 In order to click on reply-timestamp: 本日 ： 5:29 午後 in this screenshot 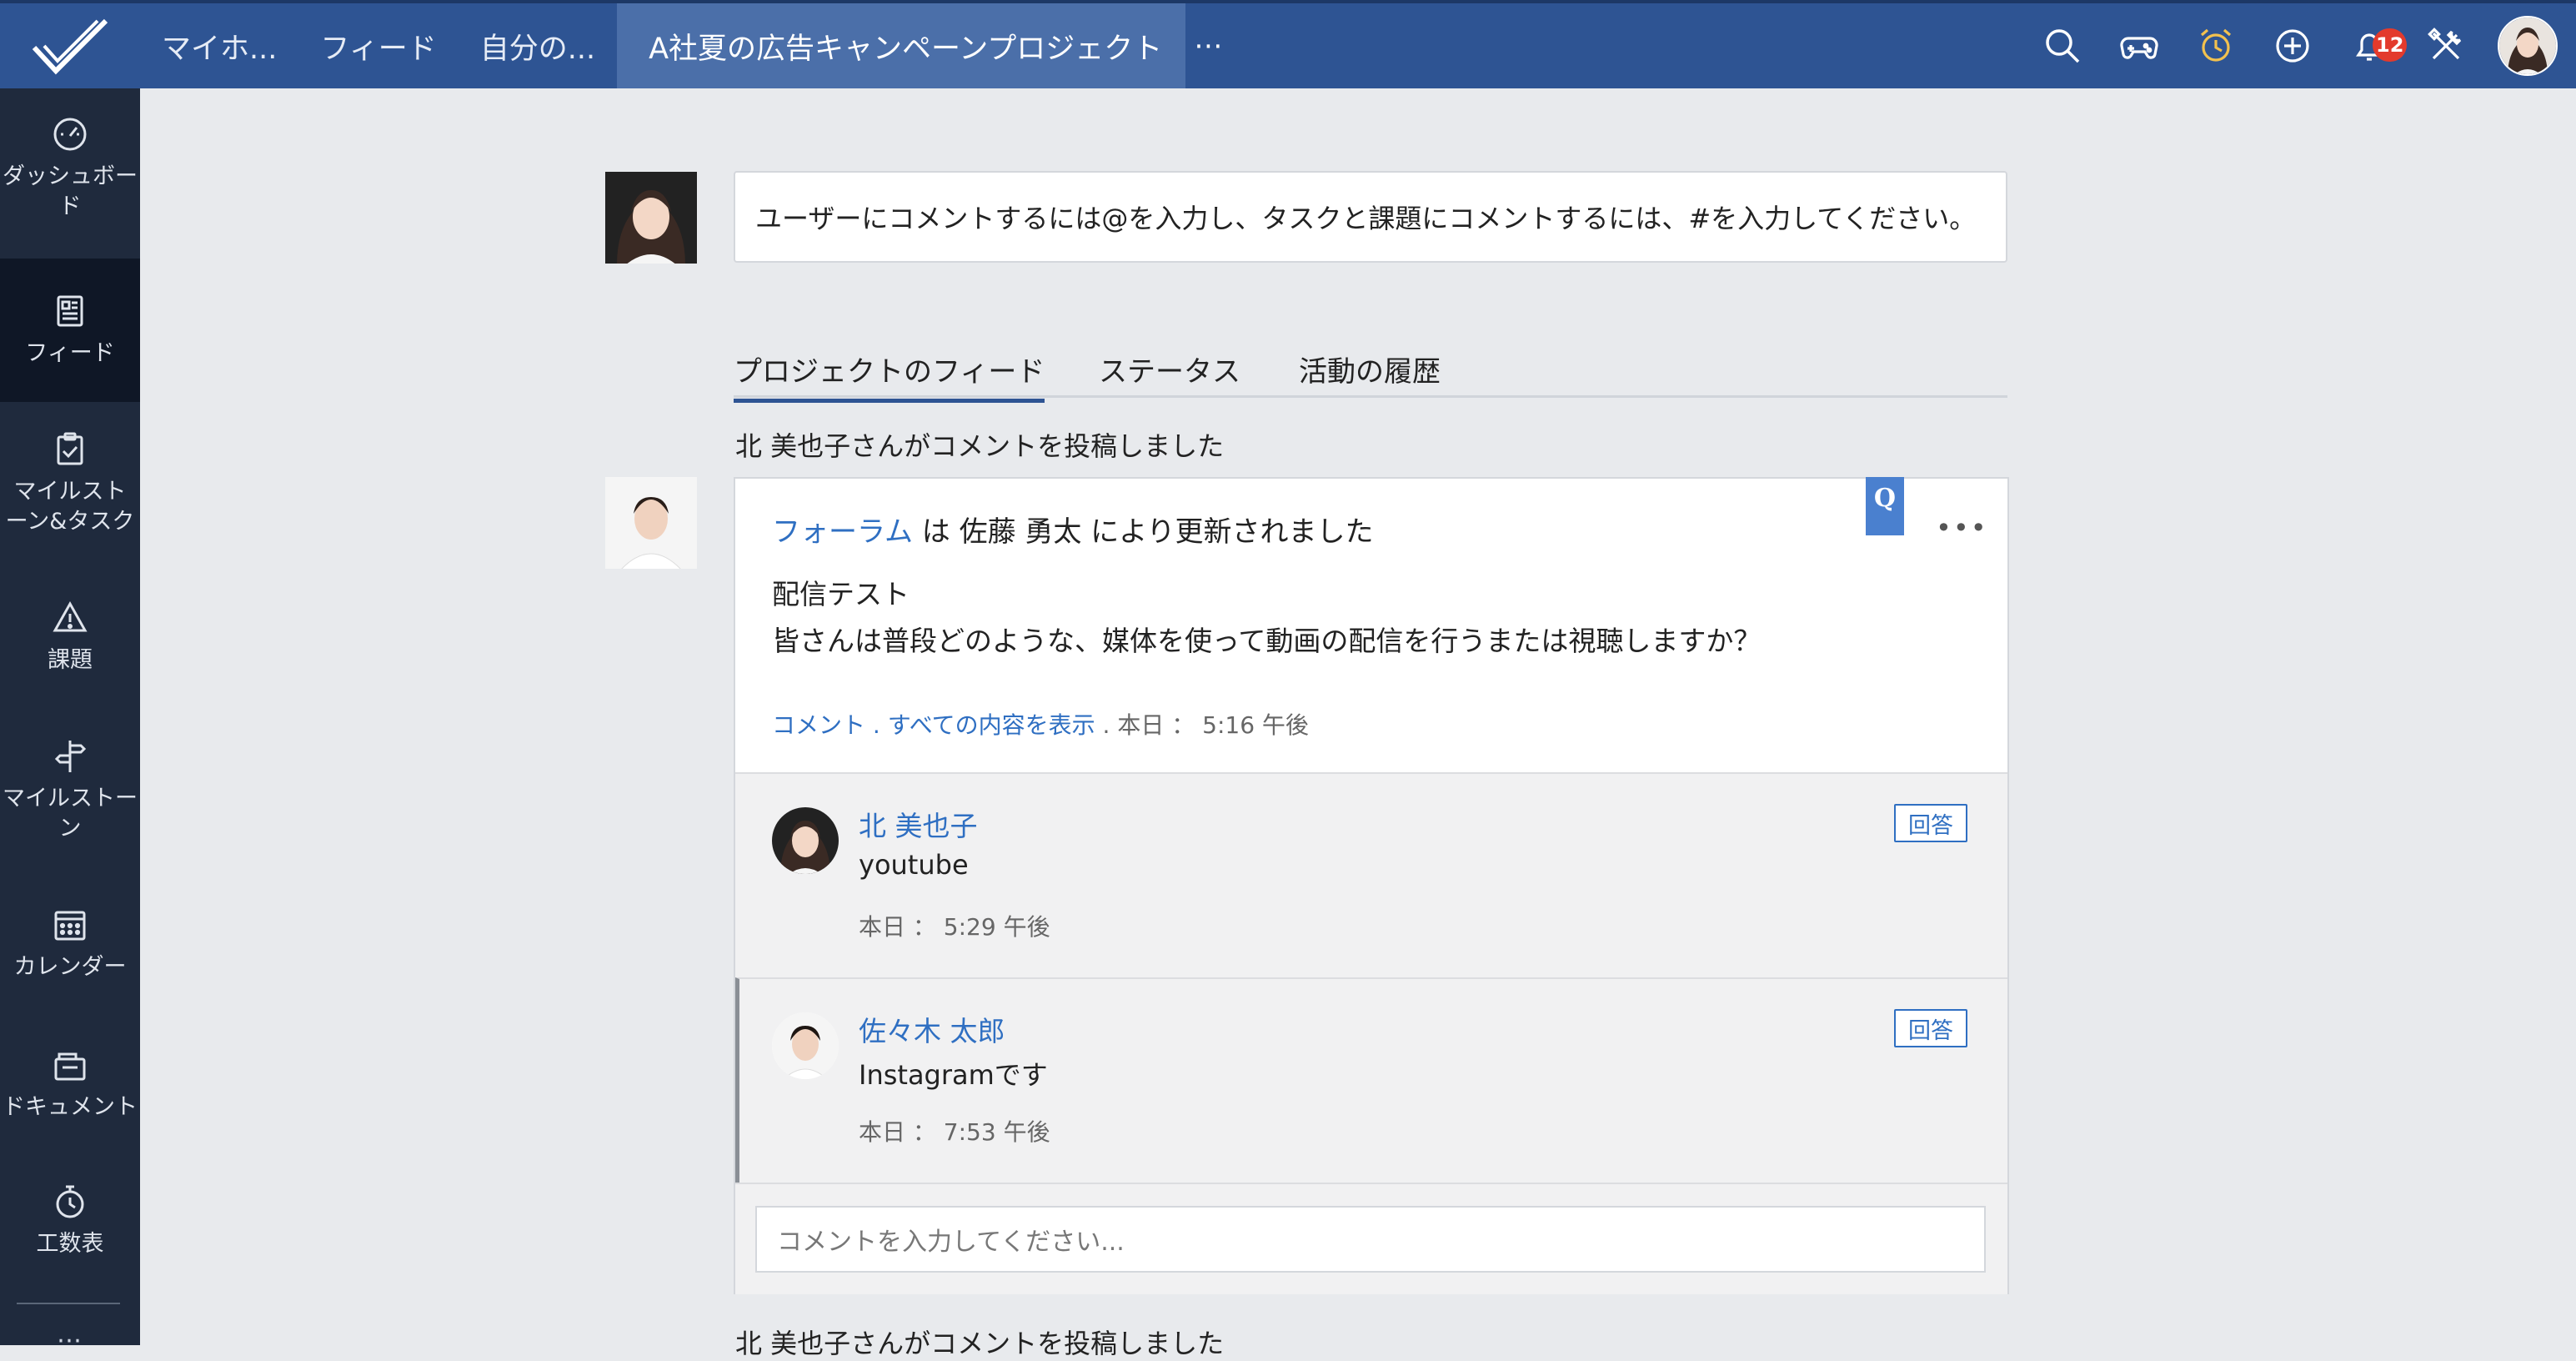, I will do `click(954, 927)`.